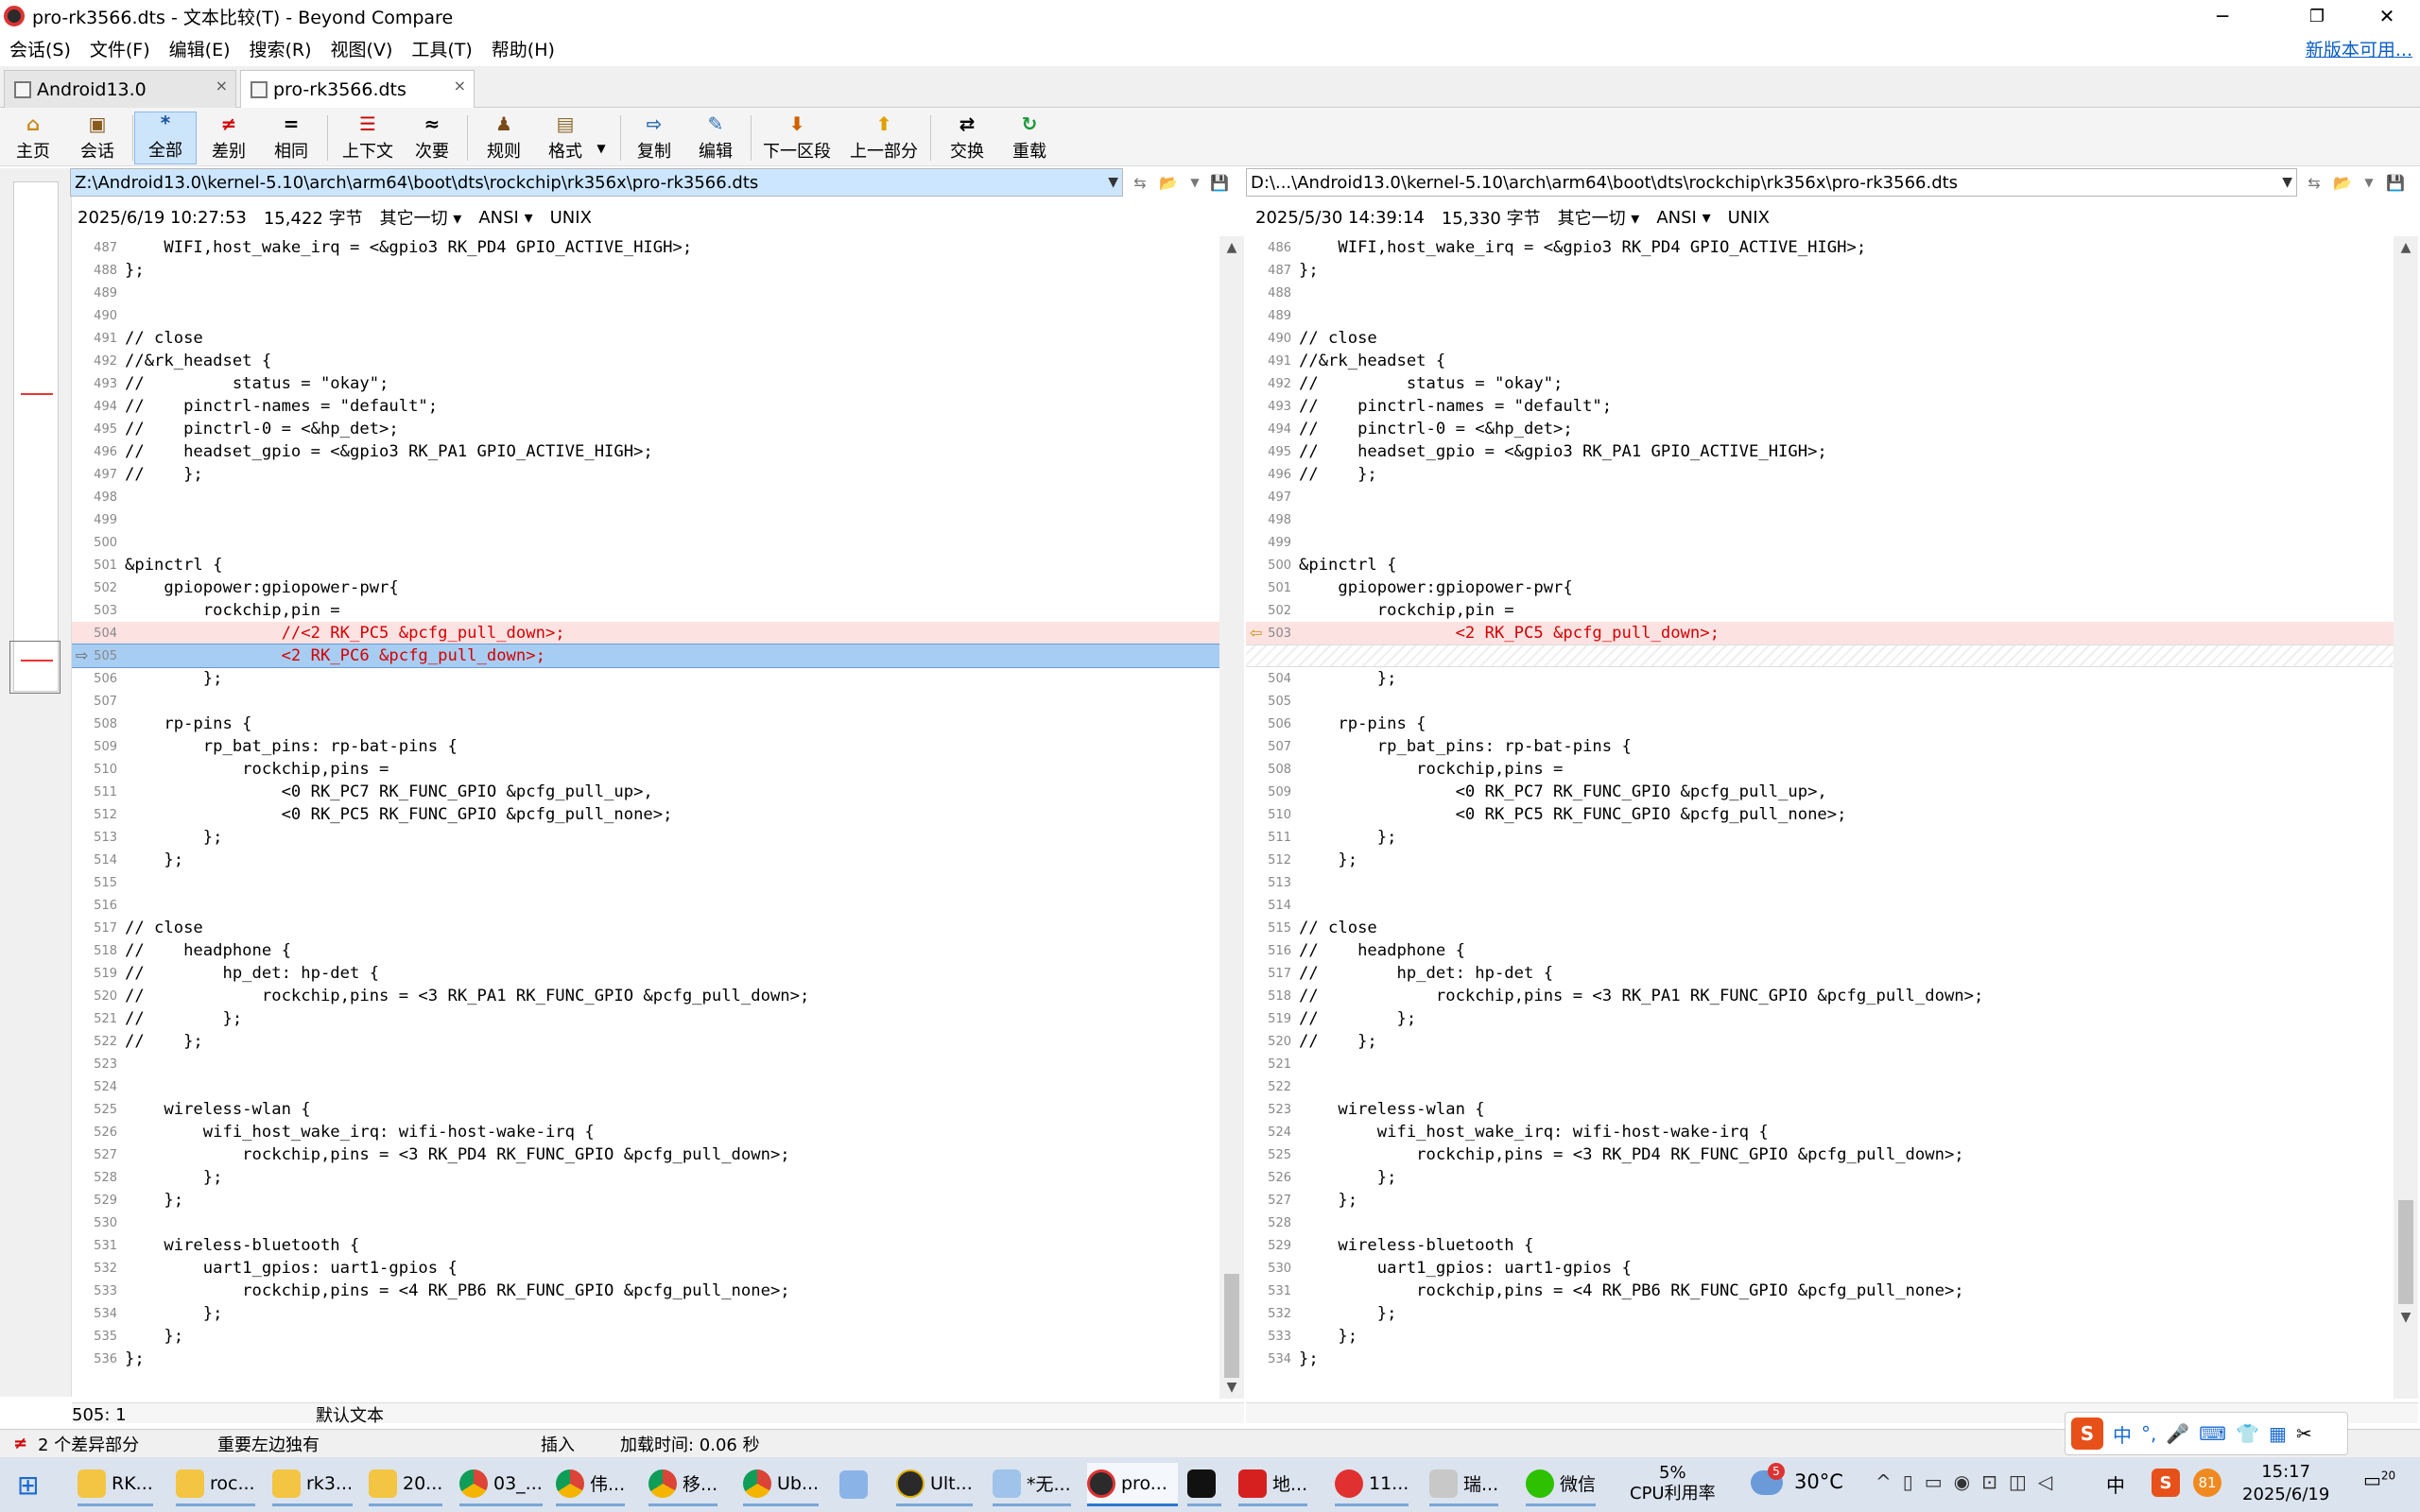 This screenshot has height=1512, width=2420. I want to click on grid-menu-icon: ▦, so click(2278, 1433).